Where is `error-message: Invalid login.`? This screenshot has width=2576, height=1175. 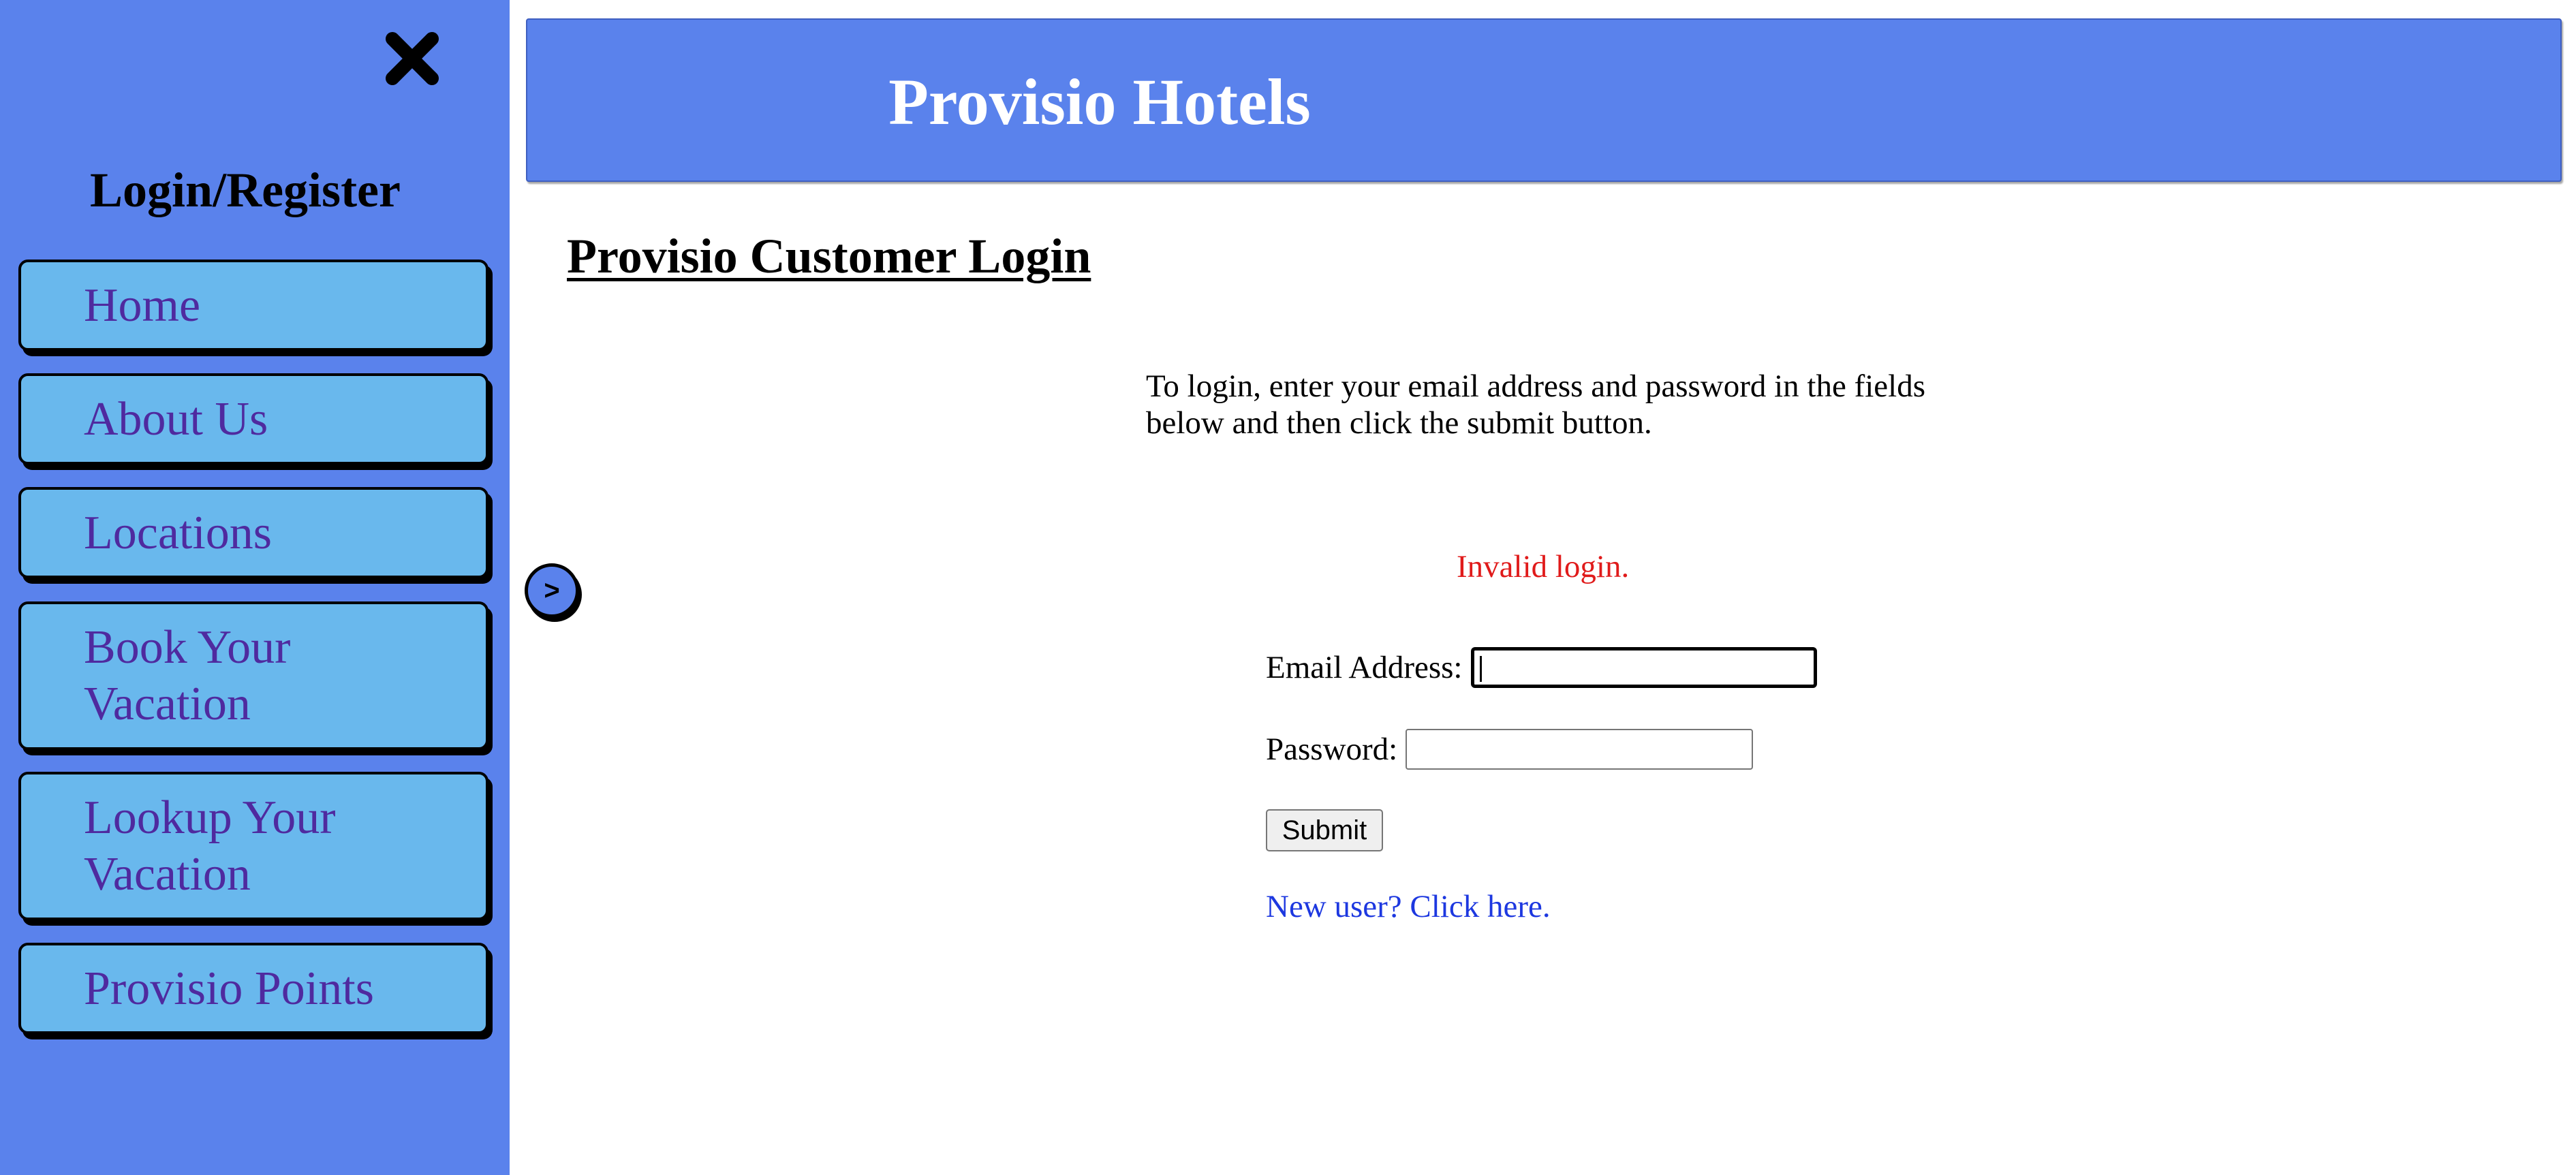
error-message: Invalid login. is located at coordinates (1543, 566).